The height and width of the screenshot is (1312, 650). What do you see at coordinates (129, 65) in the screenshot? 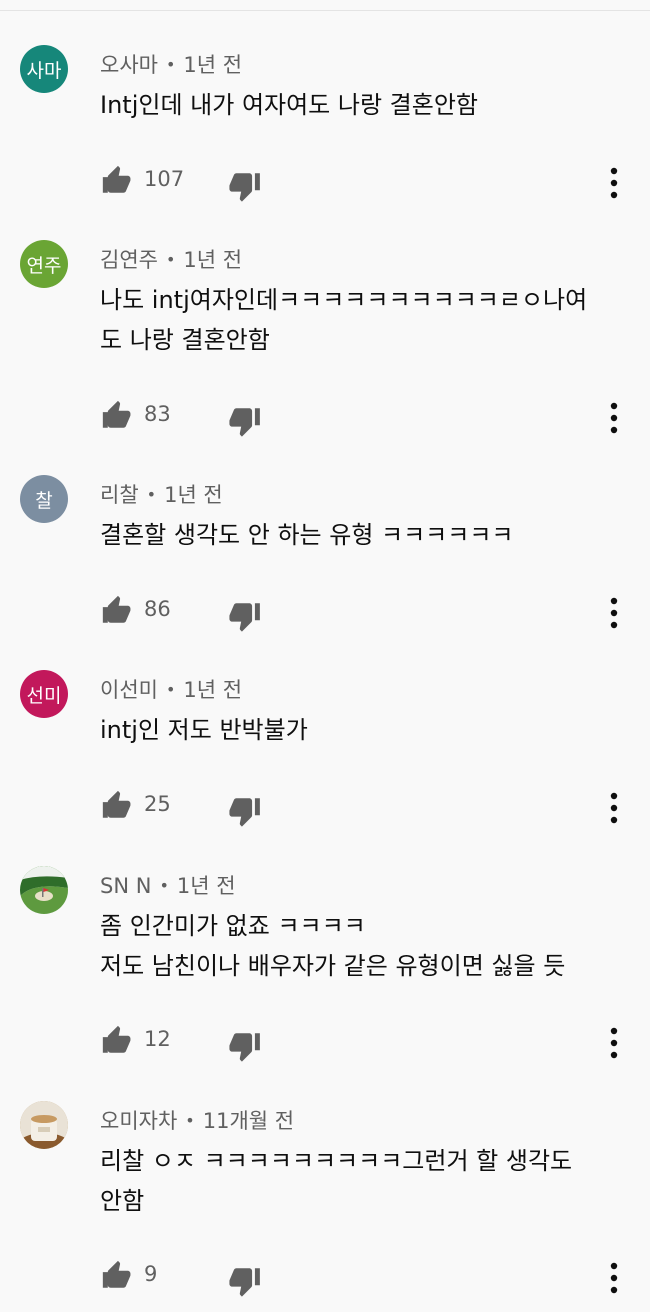
I see `author-name: 오사마` at bounding box center [129, 65].